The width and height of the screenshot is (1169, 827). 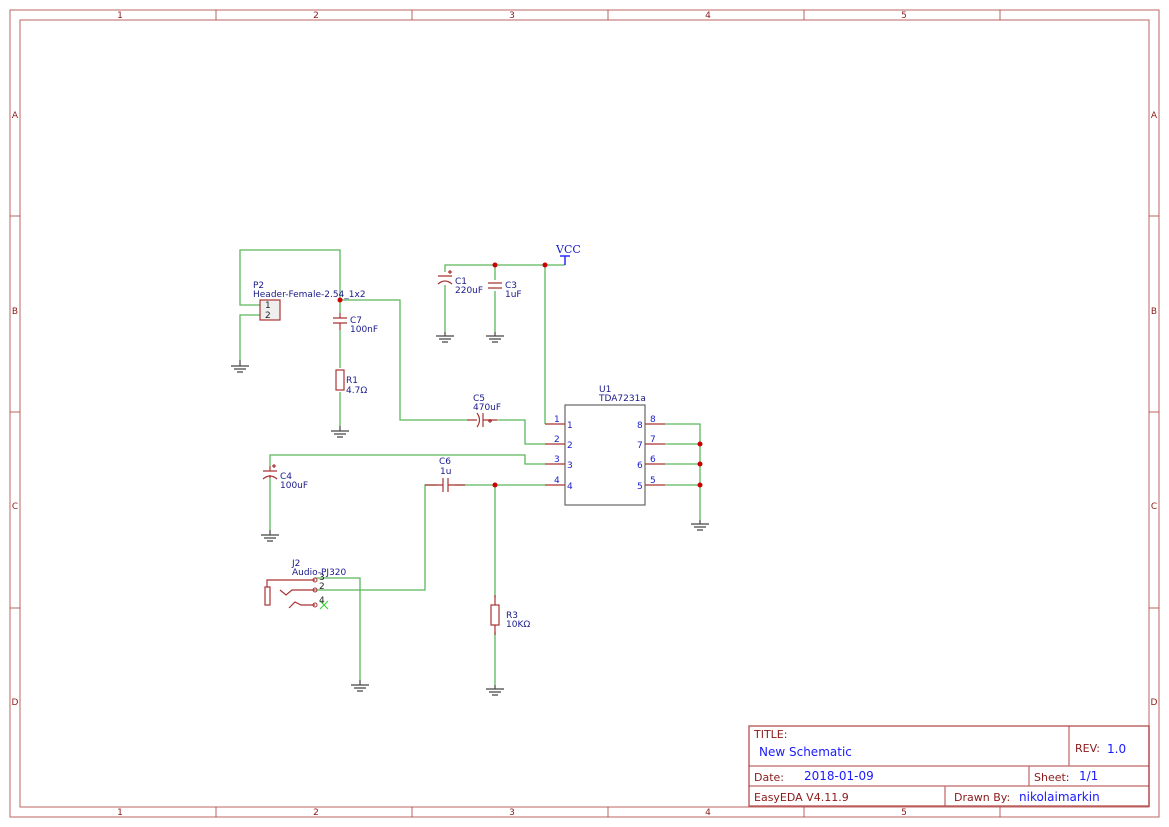 I want to click on pin-name: 4, so click(x=570, y=487).